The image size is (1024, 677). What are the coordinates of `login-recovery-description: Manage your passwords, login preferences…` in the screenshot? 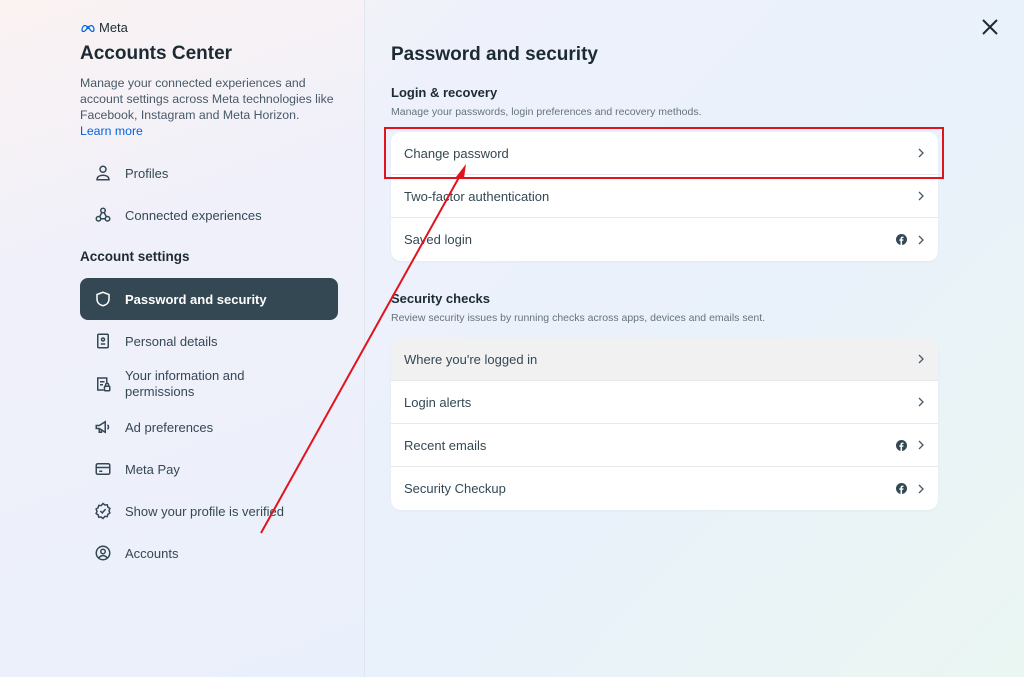 It's located at (546, 112).